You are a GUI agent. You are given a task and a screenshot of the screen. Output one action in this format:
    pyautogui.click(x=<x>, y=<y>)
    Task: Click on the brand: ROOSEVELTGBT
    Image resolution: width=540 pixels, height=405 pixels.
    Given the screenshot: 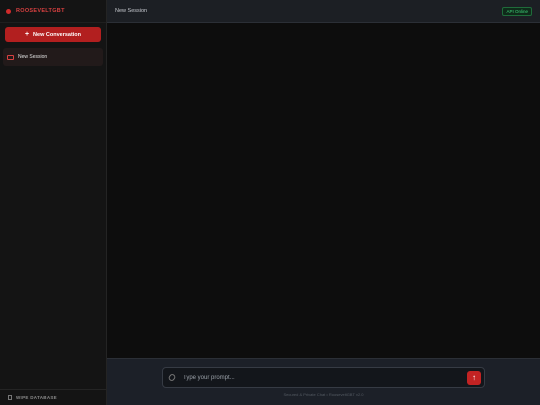 What is the action you would take?
    pyautogui.click(x=53, y=11)
    